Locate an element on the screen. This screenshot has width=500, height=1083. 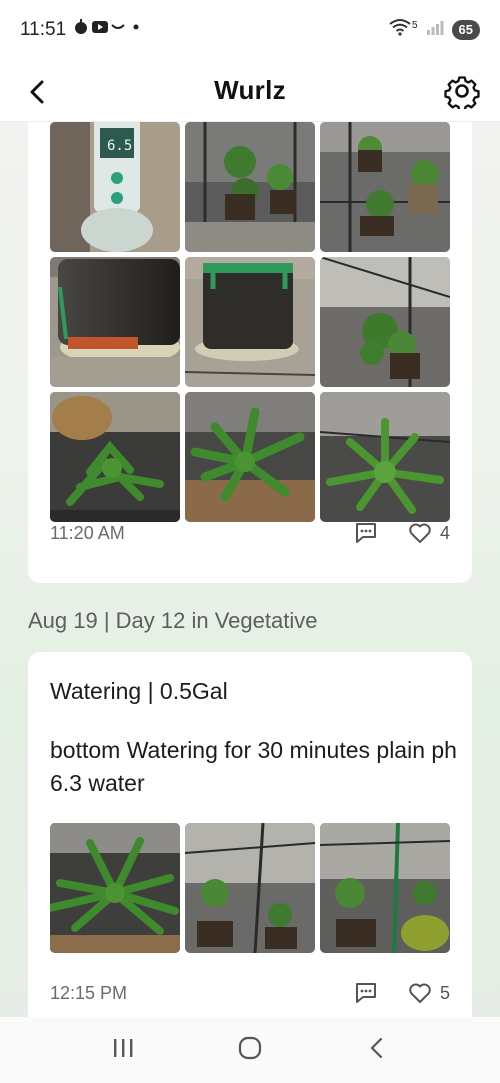
recent-apps-button is located at coordinates (123, 1050).